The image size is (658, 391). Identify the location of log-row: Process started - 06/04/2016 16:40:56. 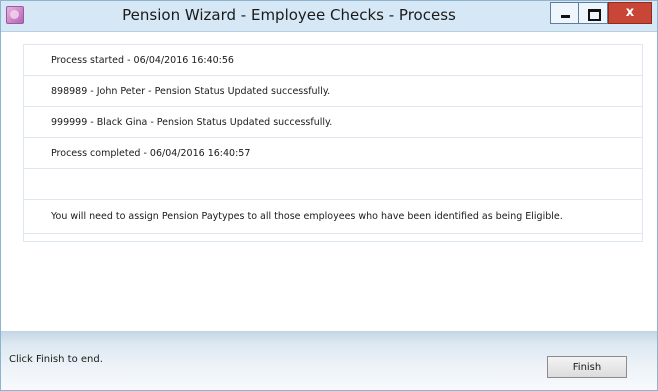
(333, 60).